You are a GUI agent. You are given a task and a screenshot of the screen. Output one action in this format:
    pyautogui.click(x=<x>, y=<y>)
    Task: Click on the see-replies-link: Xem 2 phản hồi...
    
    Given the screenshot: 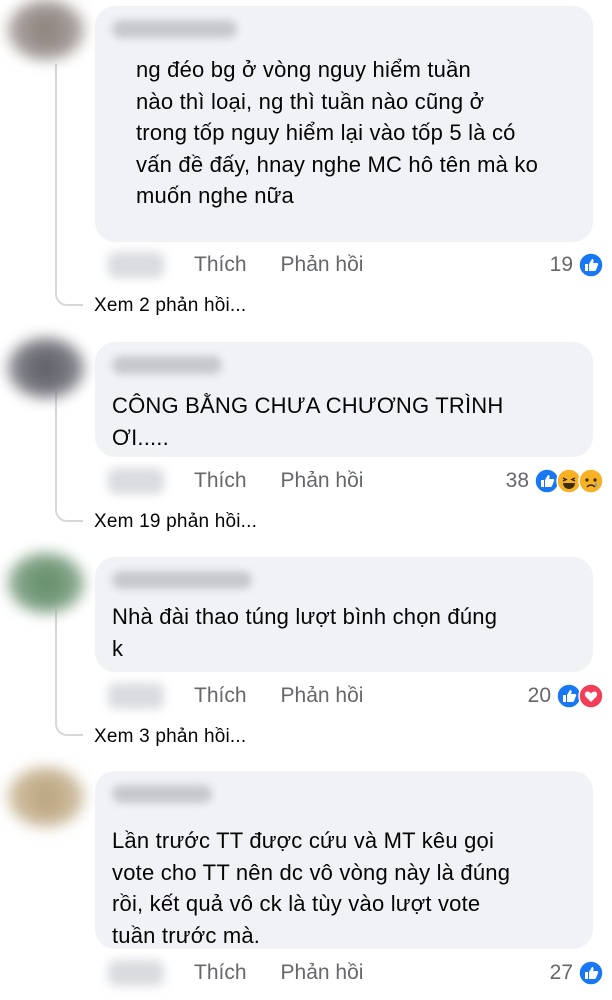 What is the action you would take?
    pyautogui.click(x=170, y=306)
    